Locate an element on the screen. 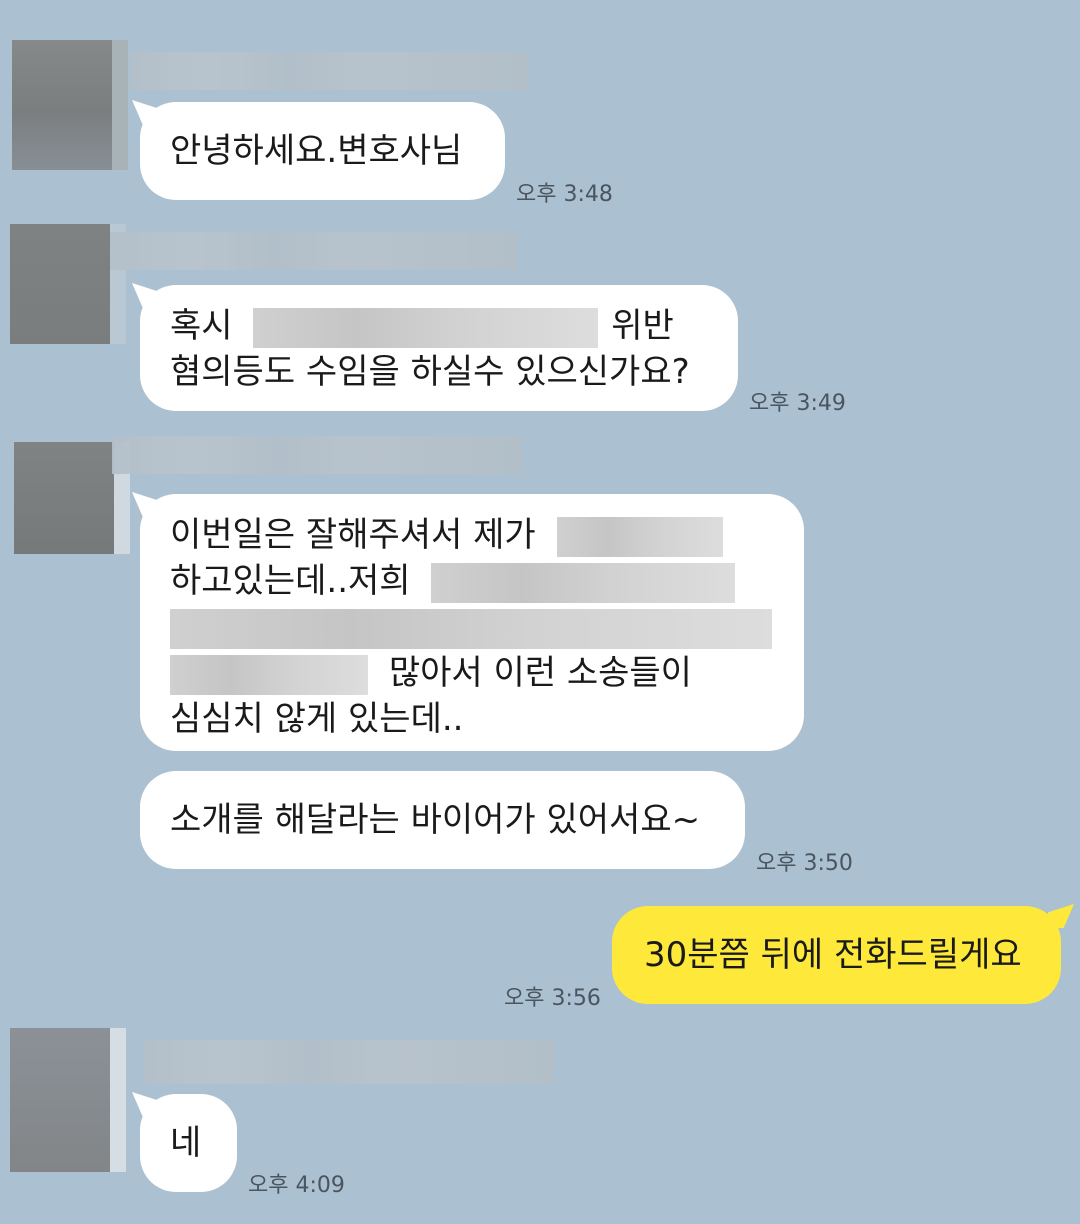 Image resolution: width=1080 pixels, height=1224 pixels. message-bubble: 소개를 해달라는 바이어가 있어서요~ is located at coordinates (442, 820).